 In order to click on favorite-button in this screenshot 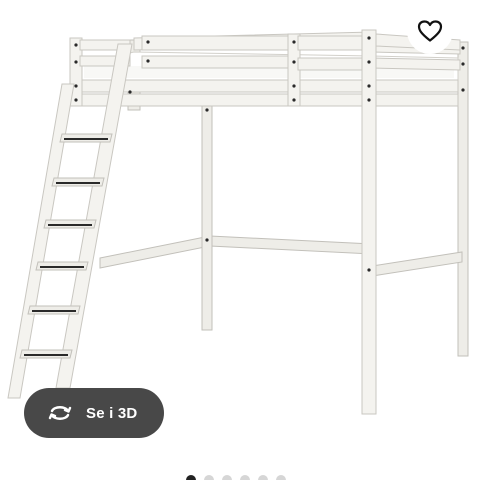, I will do `click(430, 31)`.